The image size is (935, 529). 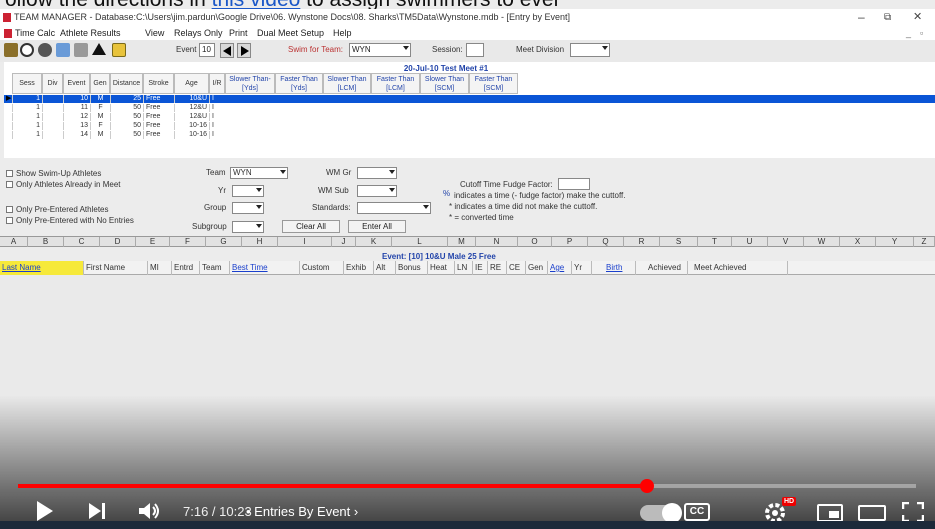 What do you see at coordinates (560, 268) in the screenshot?
I see `field-age: Age` at bounding box center [560, 268].